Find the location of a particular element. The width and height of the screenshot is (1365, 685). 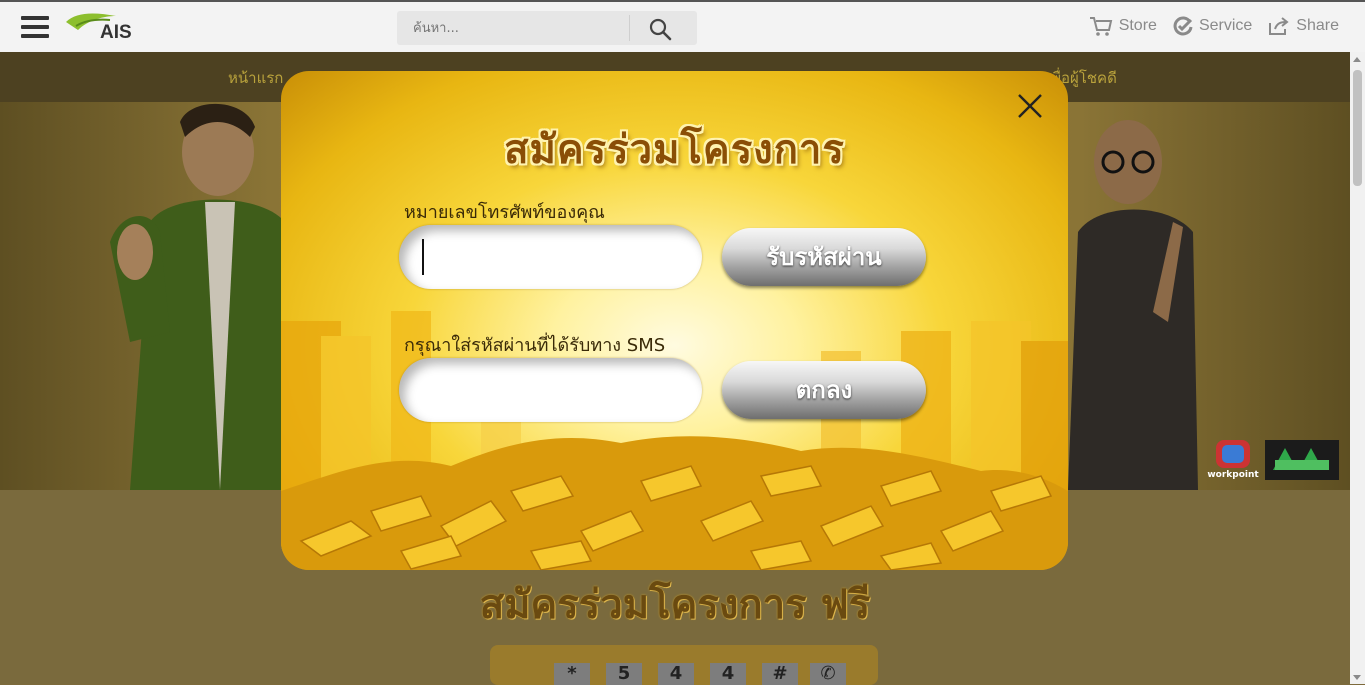

search-divider is located at coordinates (629, 28).